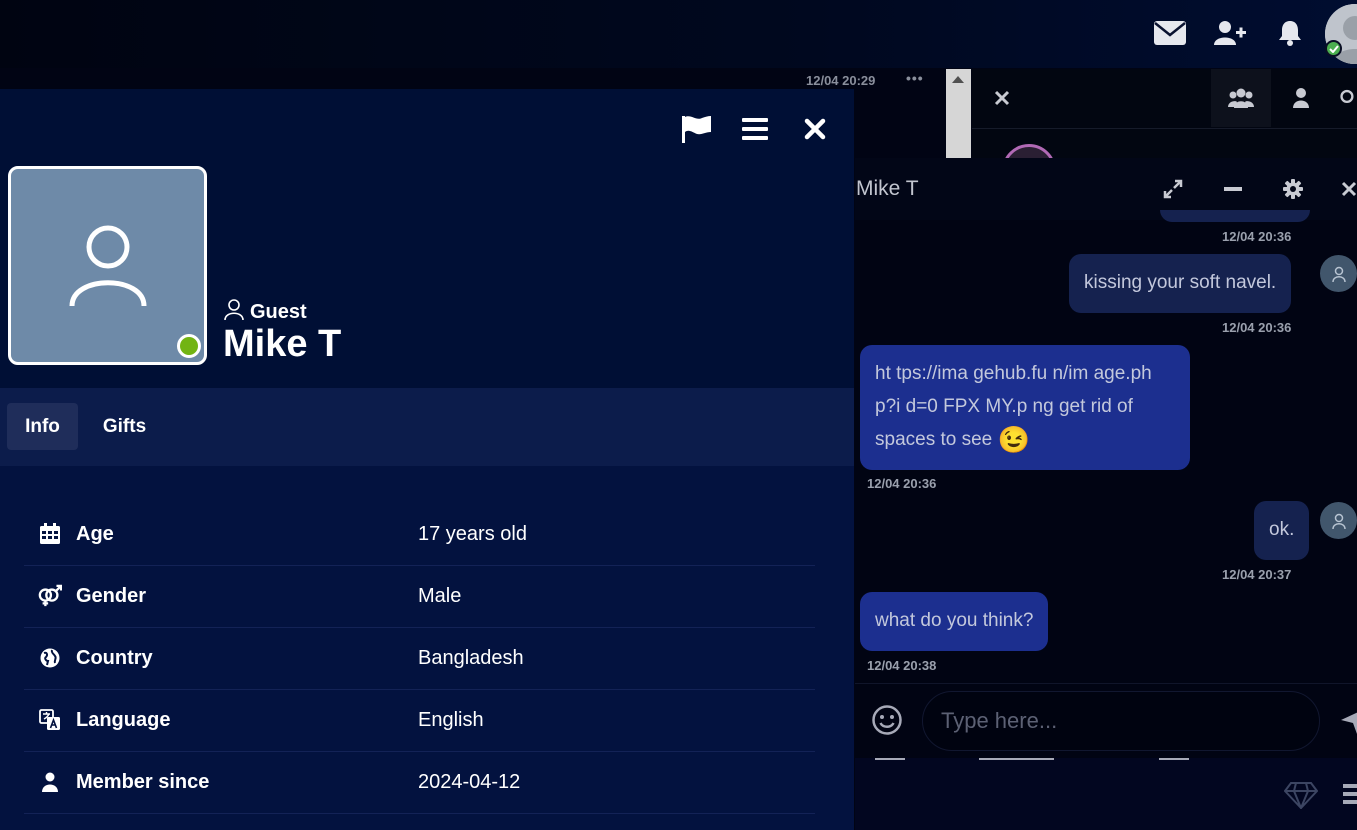 The image size is (1357, 830). What do you see at coordinates (1173, 189) in the screenshot?
I see `expand-icon` at bounding box center [1173, 189].